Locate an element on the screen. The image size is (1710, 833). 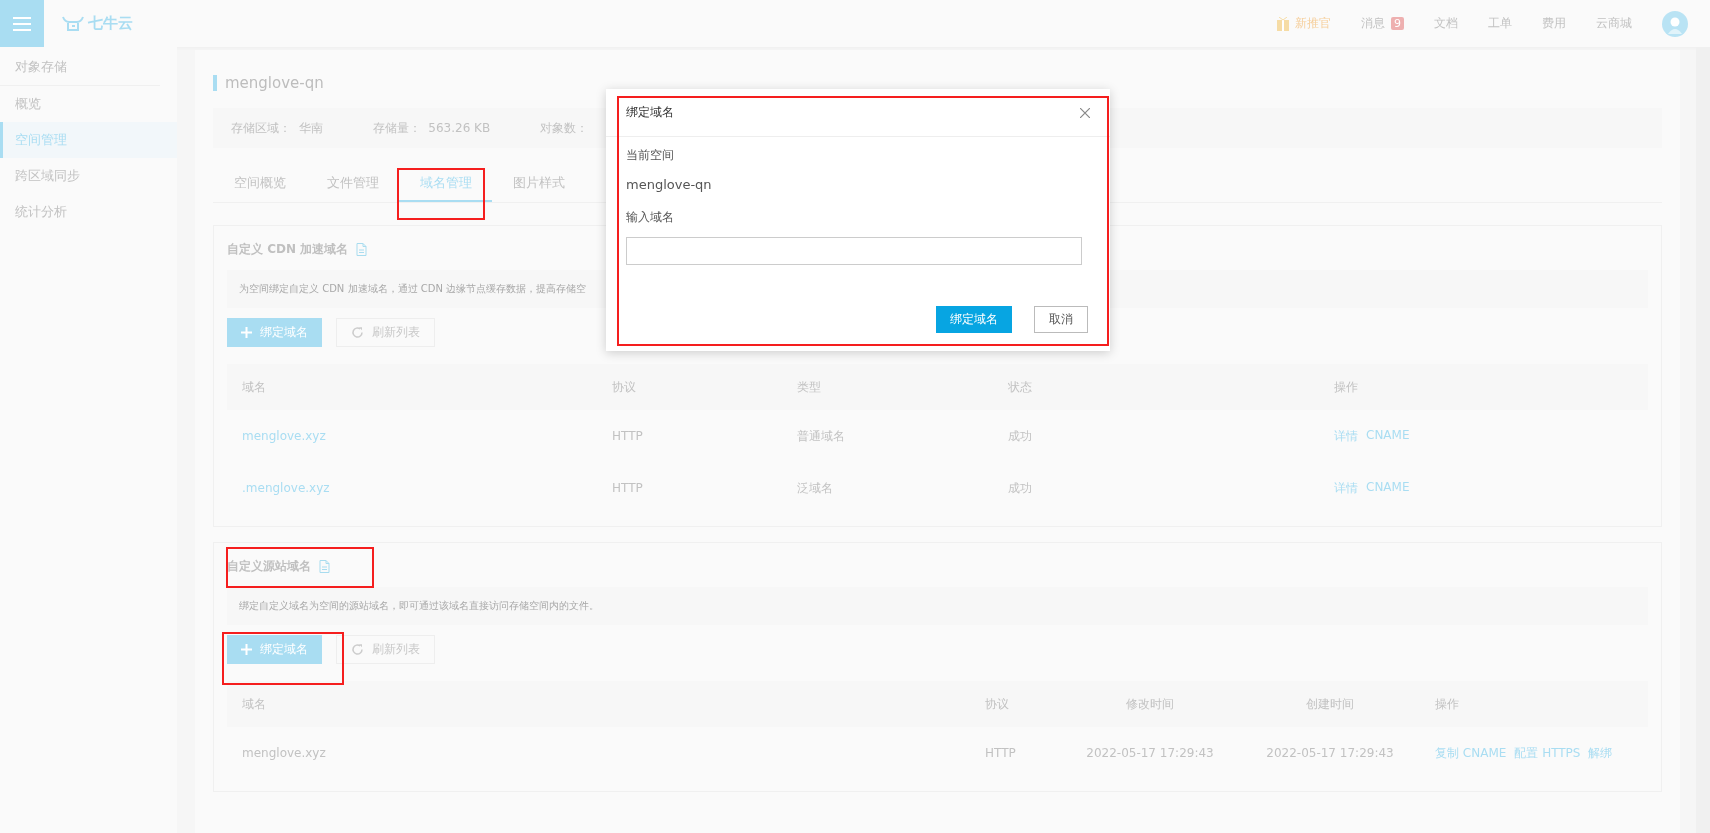
bull-head-icon is located at coordinates (73, 23).